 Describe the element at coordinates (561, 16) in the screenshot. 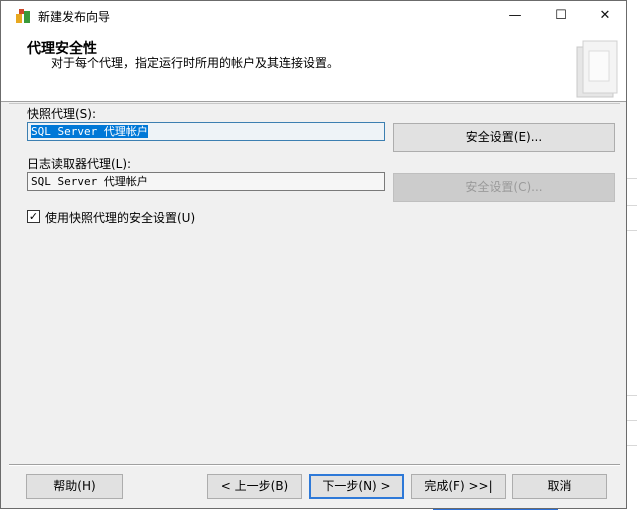

I see `maximize-button: ☐` at that location.